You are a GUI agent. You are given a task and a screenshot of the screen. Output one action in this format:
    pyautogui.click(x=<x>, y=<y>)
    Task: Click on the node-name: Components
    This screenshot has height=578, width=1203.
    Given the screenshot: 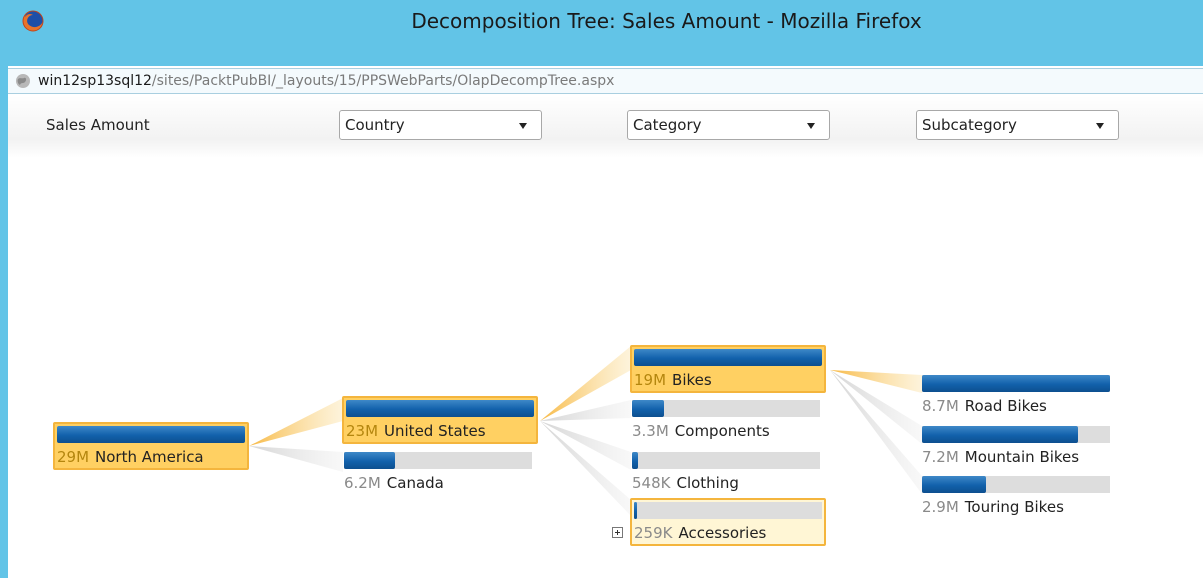 What is the action you would take?
    pyautogui.click(x=722, y=431)
    